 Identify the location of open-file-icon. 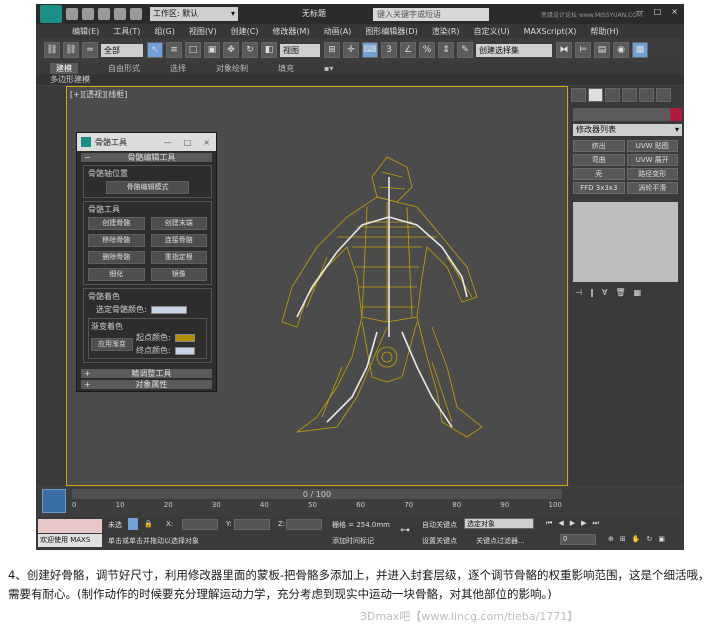
(88, 14).